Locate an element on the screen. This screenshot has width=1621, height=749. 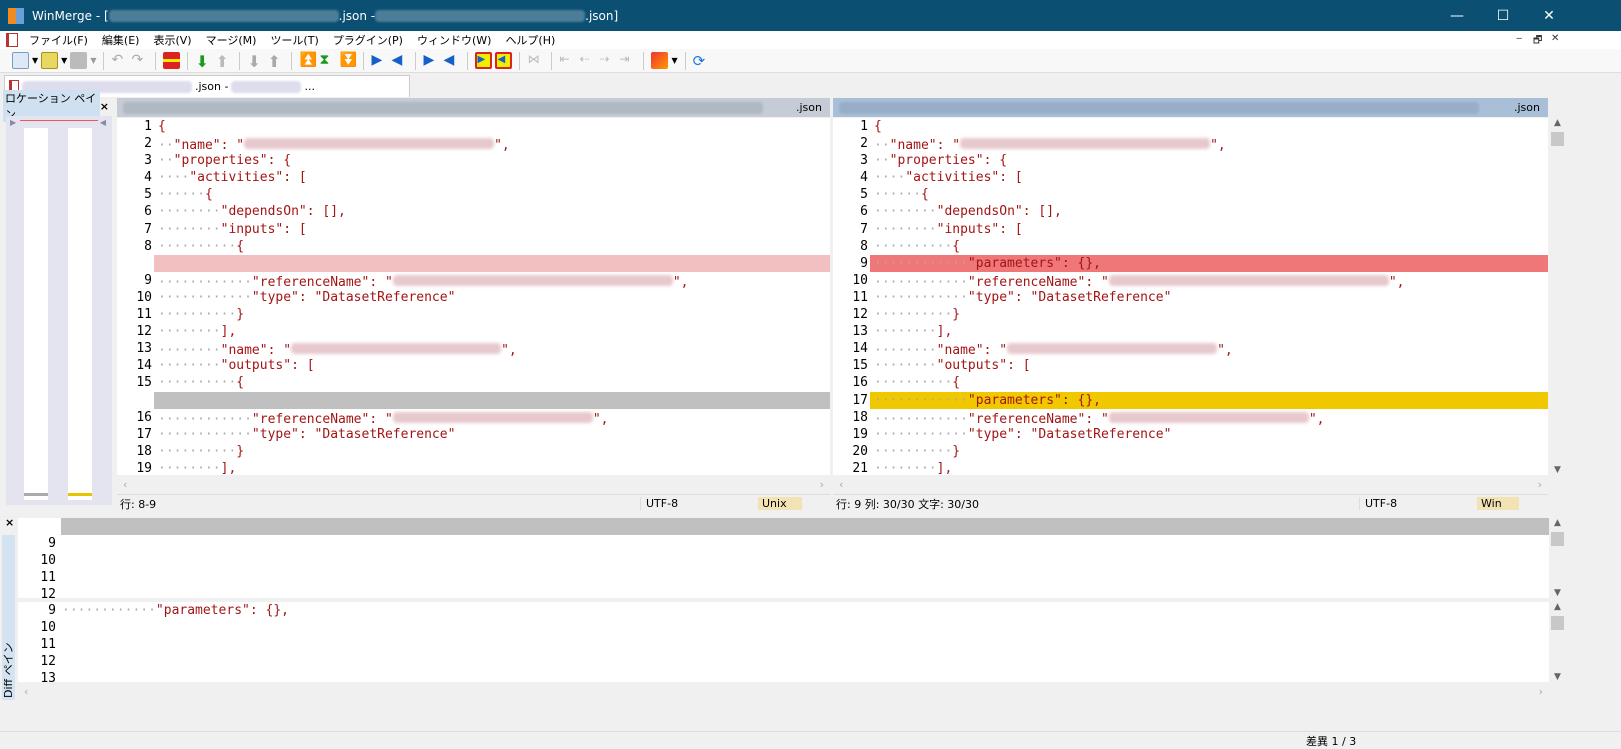
maximize-button: ☐ is located at coordinates (1503, 15).